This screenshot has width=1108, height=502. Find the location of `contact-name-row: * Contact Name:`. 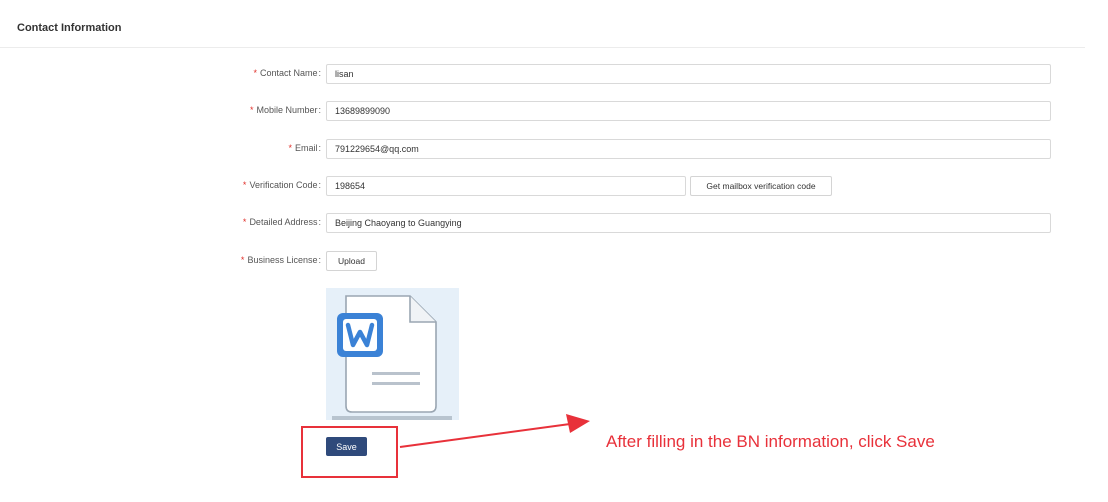

contact-name-row: * Contact Name: is located at coordinates (554, 75).